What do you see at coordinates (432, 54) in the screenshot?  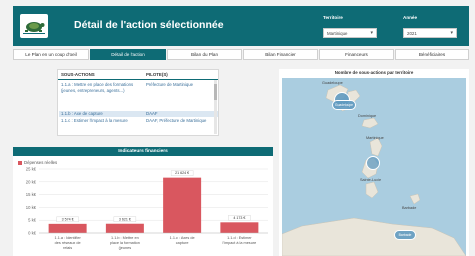 I see `tab-beneficiaries: Bénéficiaires` at bounding box center [432, 54].